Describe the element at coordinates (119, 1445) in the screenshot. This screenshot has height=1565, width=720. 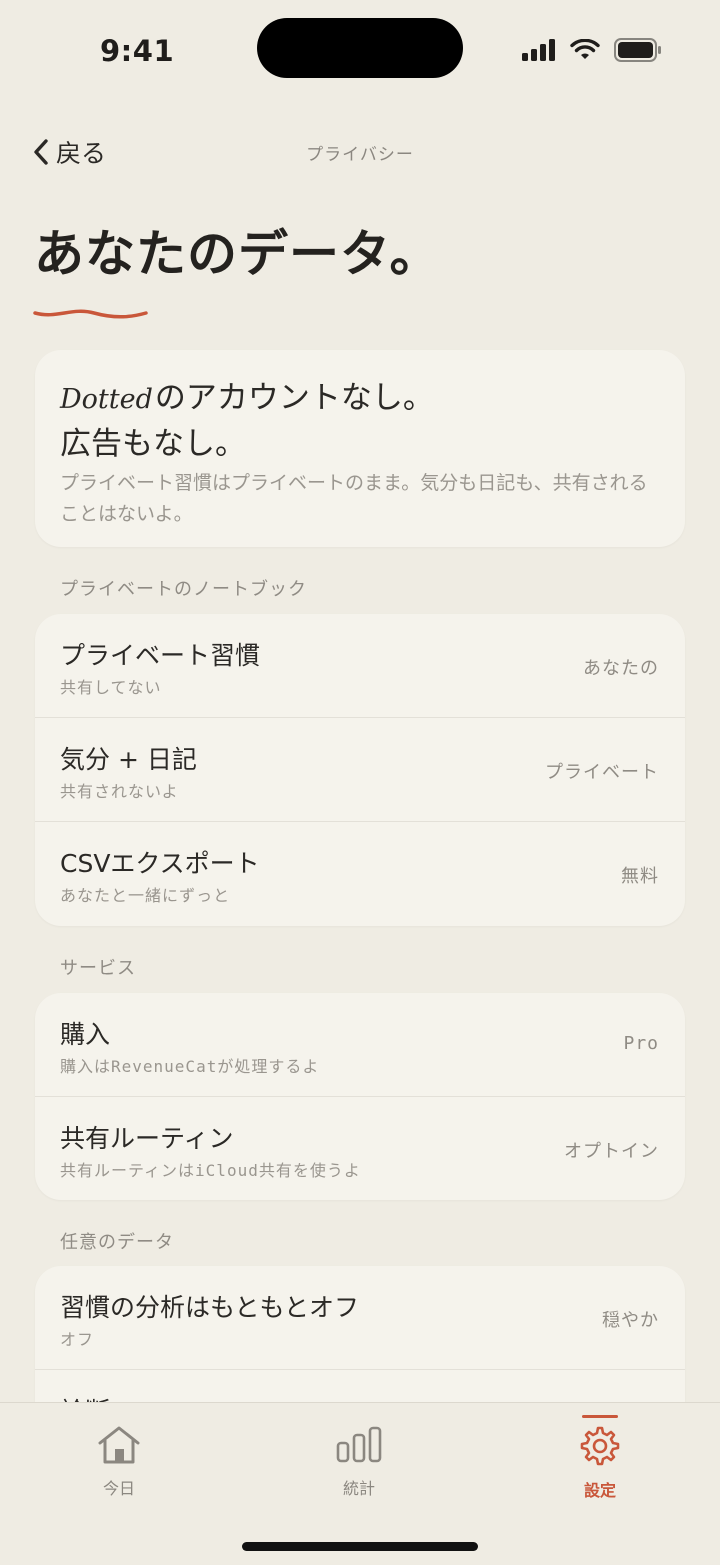
I see `home-icon` at that location.